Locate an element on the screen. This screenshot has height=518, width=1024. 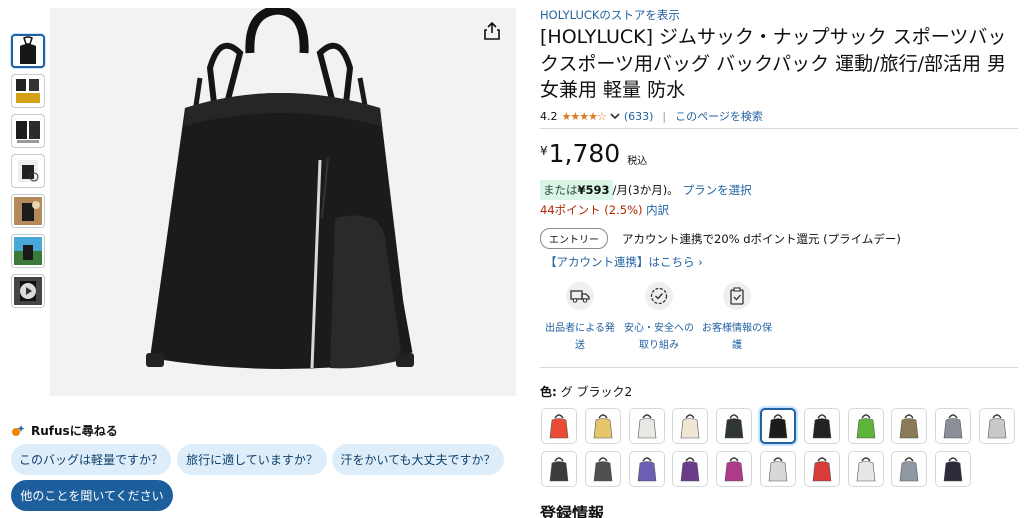
entry-row: エントリー アカウント連携で20% dポイント還元 (プライムデー) is located at coordinates (720, 238).